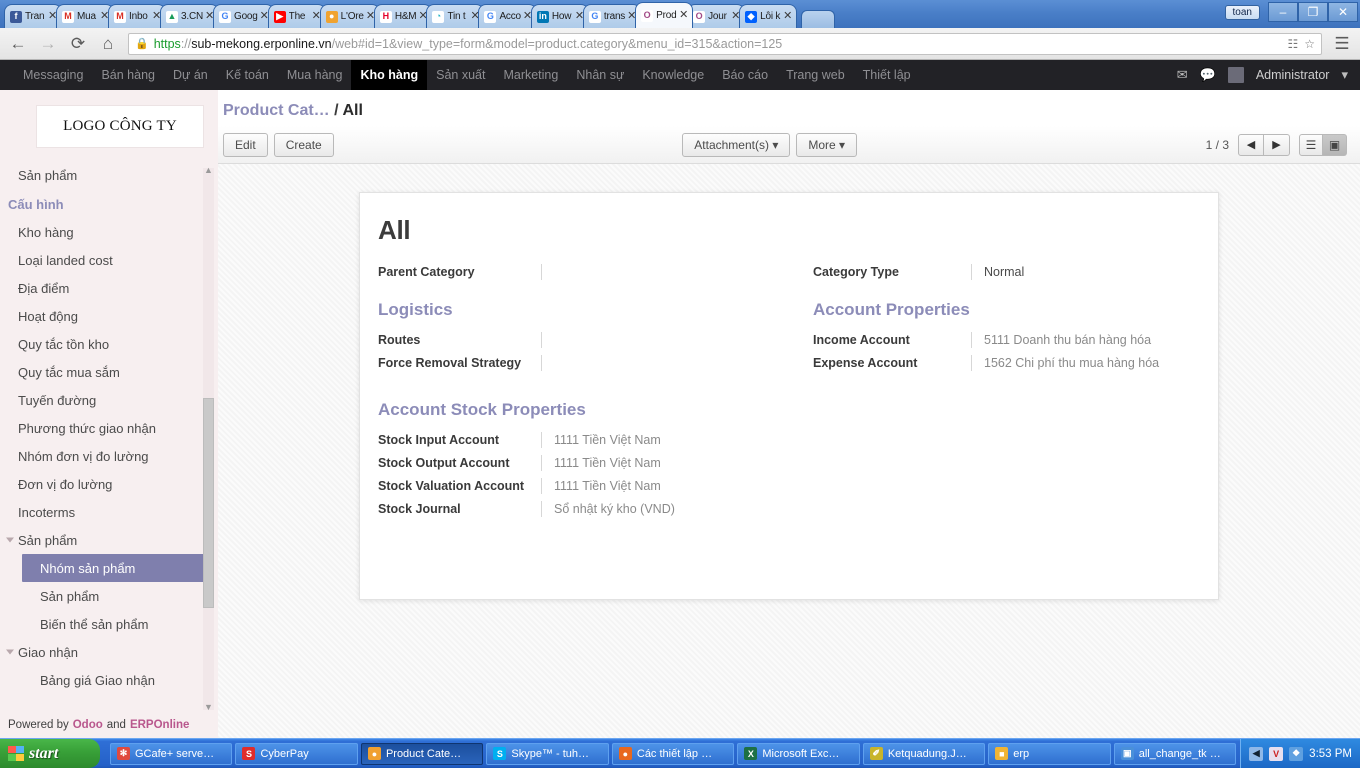 This screenshot has height=768, width=1360. I want to click on chat-icon: 💬, so click(1208, 75).